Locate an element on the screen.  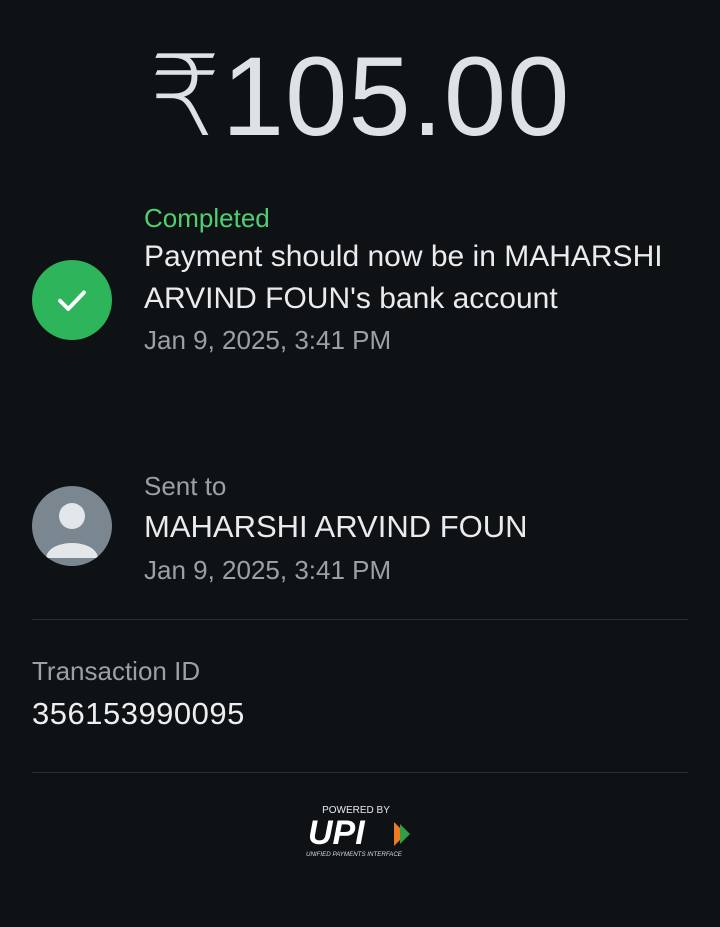
payment-amount: ₹105.00 is located at coordinates (360, 96).